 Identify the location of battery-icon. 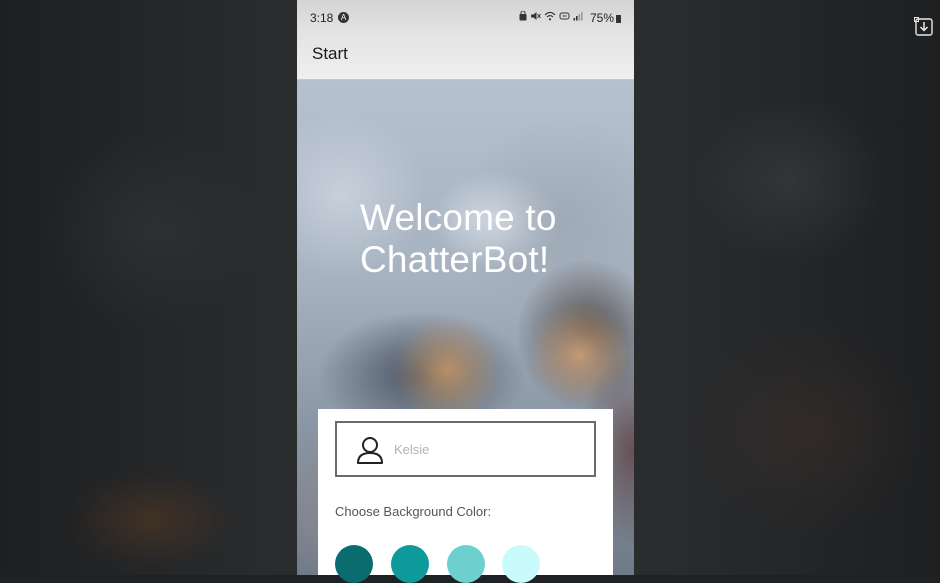
(619, 19).